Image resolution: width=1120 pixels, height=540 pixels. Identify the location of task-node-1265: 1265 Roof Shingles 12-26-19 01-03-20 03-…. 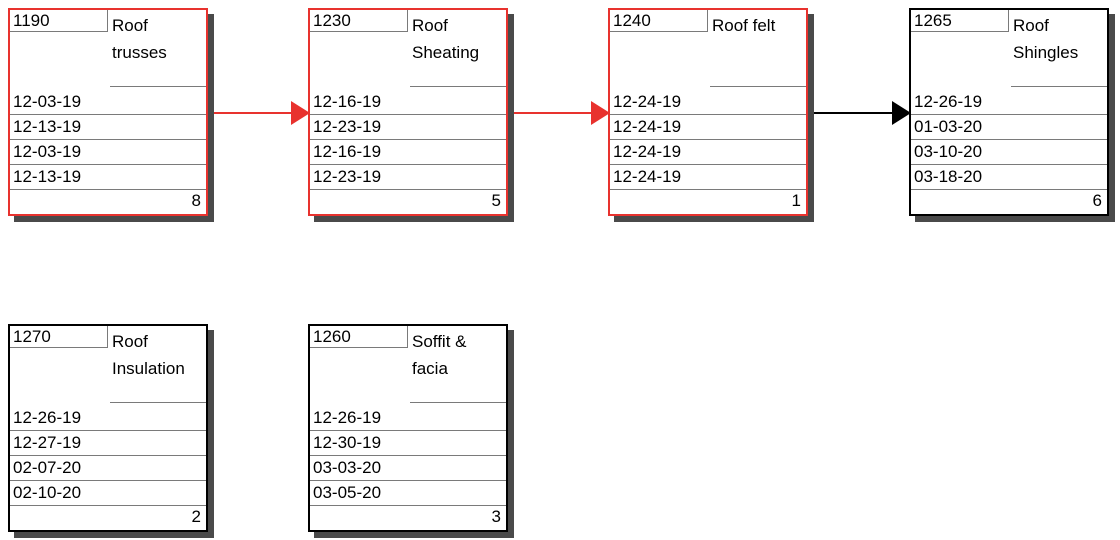
(1009, 112).